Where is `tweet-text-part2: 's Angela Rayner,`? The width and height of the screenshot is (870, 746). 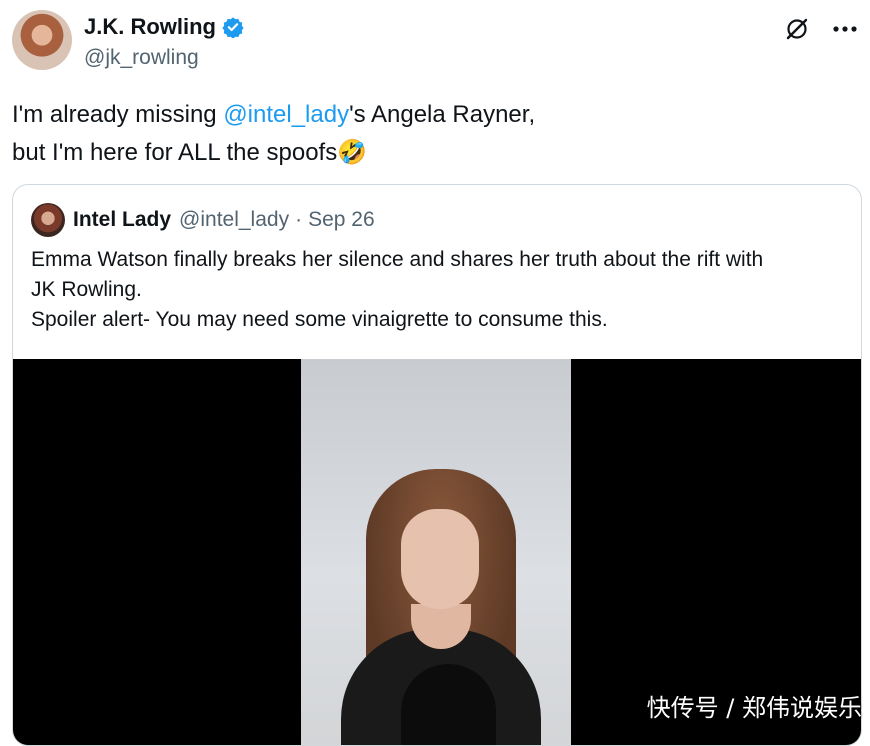
tweet-text-part2: 's Angela Rayner, is located at coordinates (442, 114).